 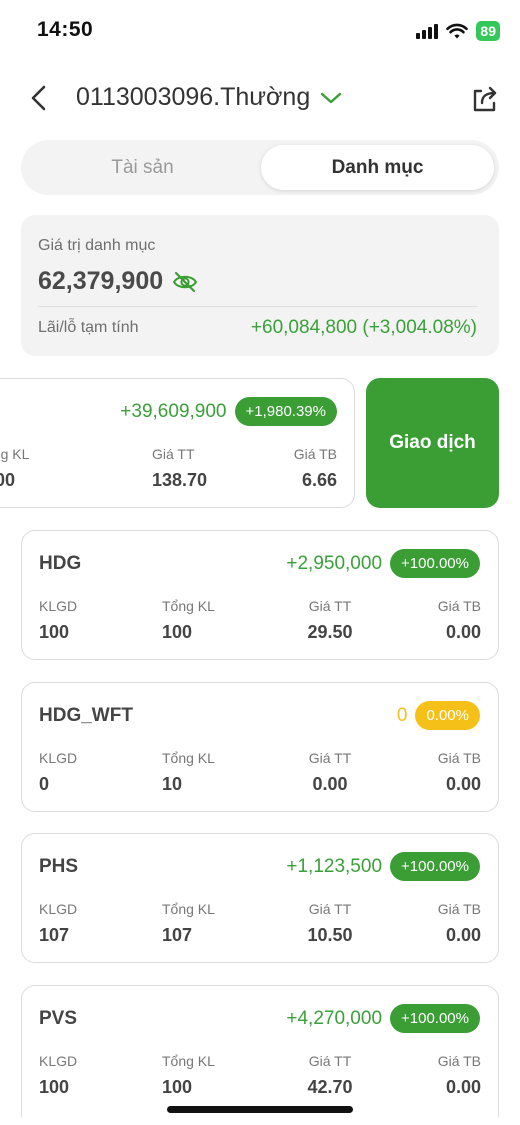 What do you see at coordinates (331, 97) in the screenshot?
I see `chevron-down-icon` at bounding box center [331, 97].